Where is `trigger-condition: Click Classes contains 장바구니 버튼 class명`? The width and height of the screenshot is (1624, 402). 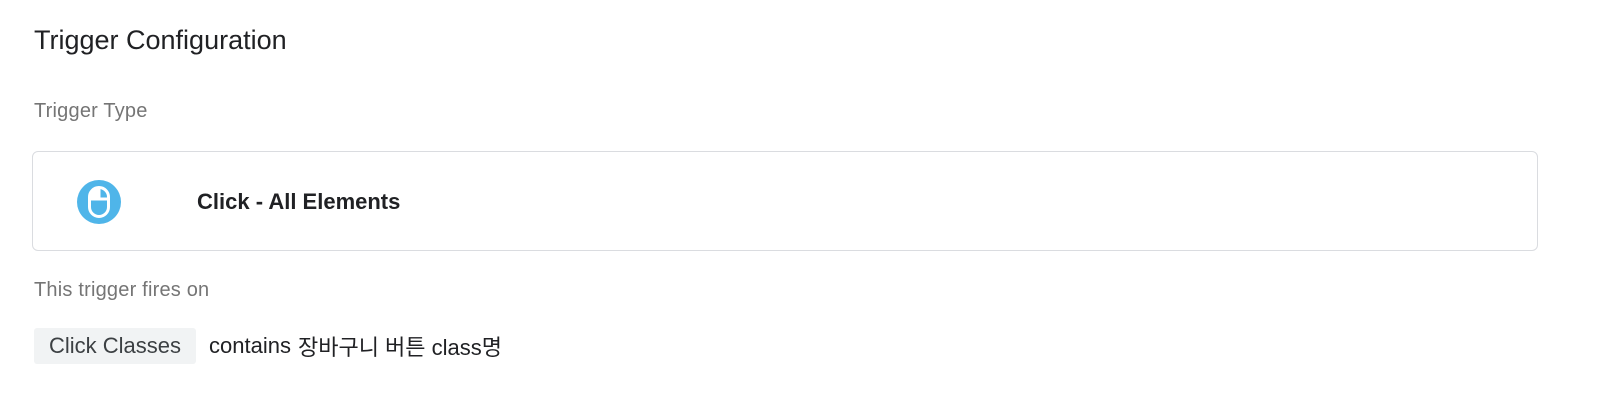
trigger-condition: Click Classes contains 장바구니 버튼 class명 is located at coordinates (268, 346).